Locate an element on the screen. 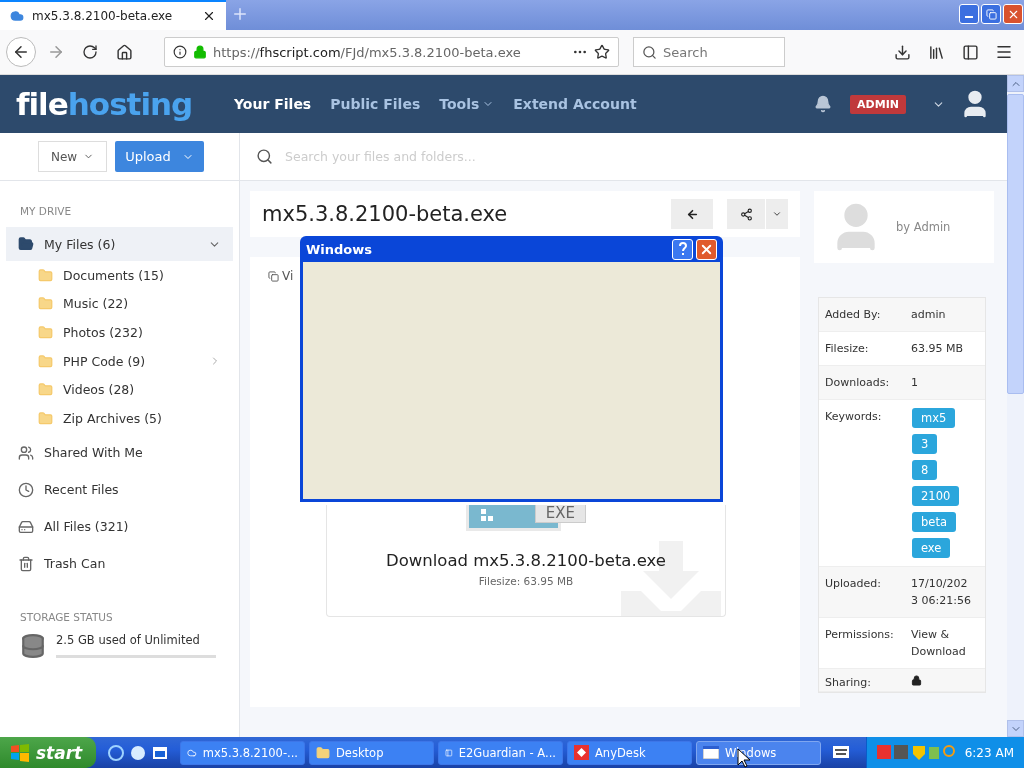 The image size is (1024, 768). detail-value: 63.95 MB is located at coordinates (937, 349).